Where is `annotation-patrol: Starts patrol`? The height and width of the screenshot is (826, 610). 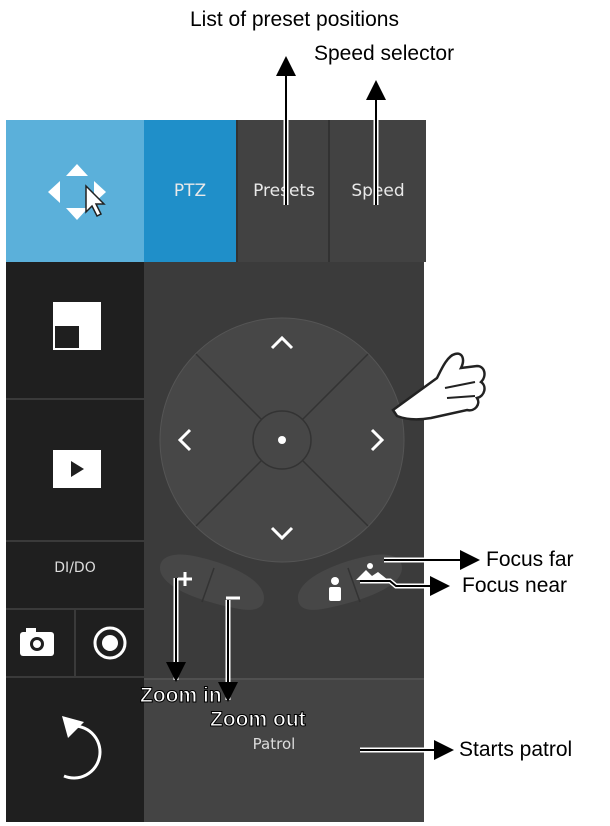
annotation-patrol: Starts patrol is located at coordinates (516, 749).